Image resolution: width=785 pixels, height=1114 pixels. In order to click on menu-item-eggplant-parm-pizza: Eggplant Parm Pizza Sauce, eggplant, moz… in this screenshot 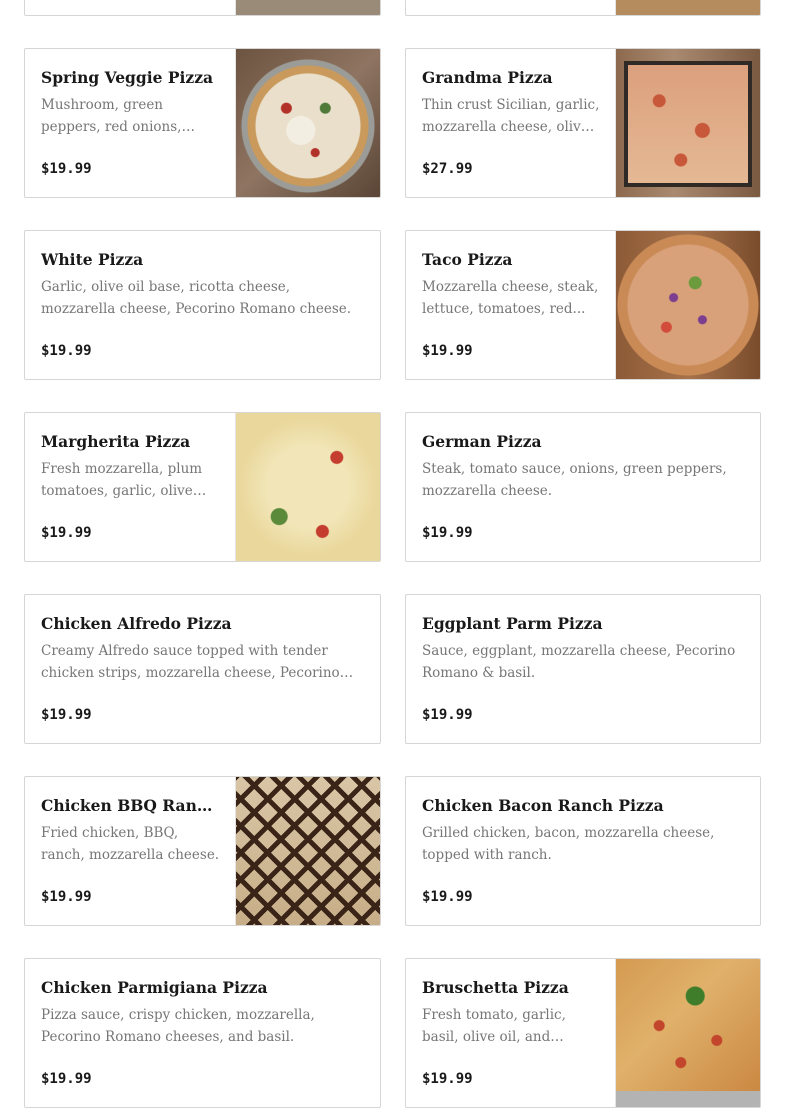, I will do `click(583, 669)`.